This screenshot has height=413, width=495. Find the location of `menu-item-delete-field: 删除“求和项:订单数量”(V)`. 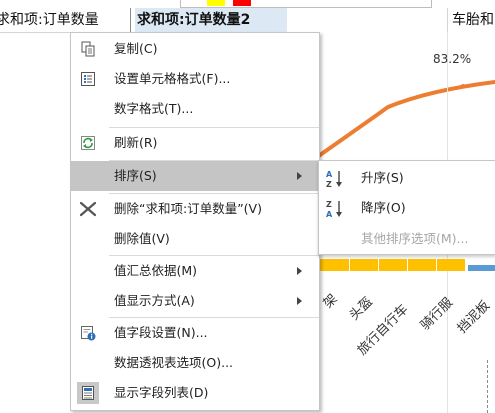

menu-item-delete-field: 删除“求和项:订单数量”(V) is located at coordinates (195, 209).